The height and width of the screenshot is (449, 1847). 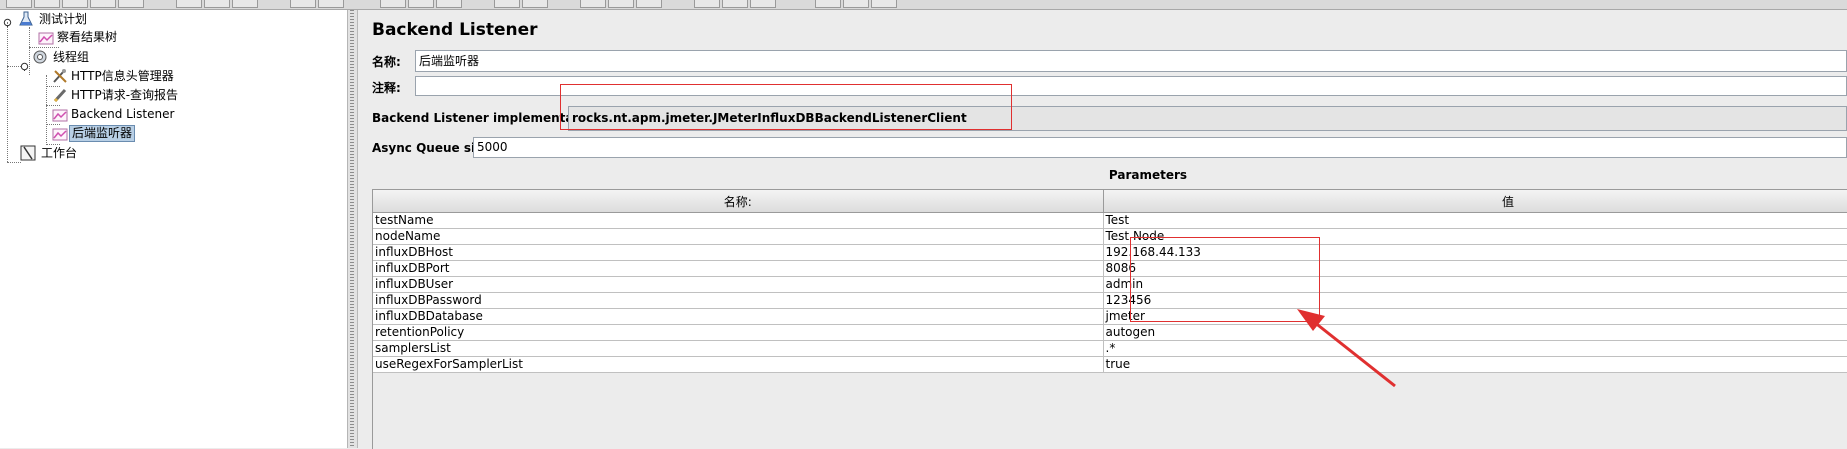 I want to click on param-name-cell: nodeName, so click(x=738, y=236).